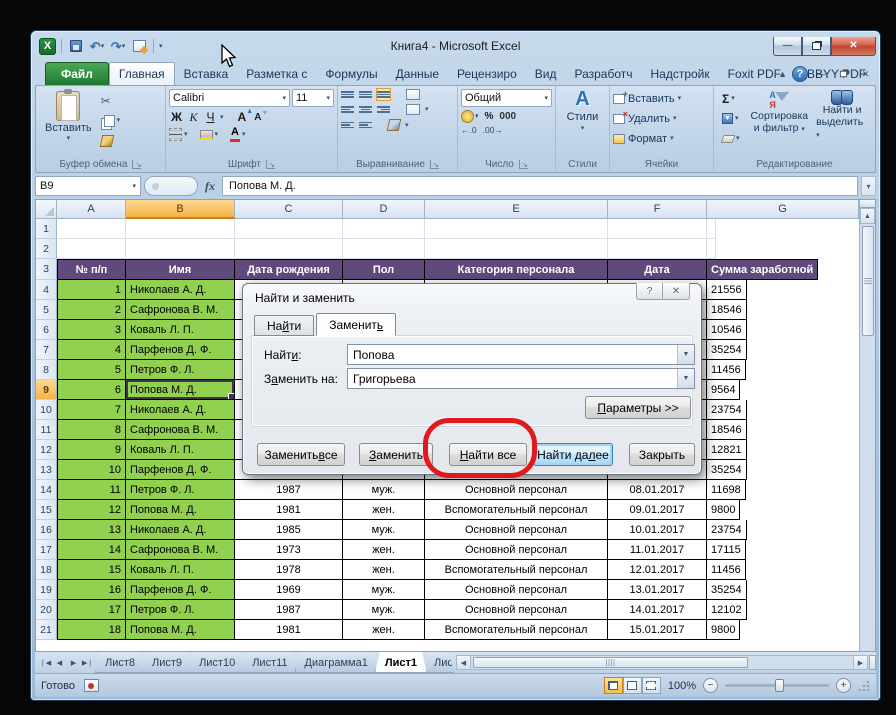 The width and height of the screenshot is (896, 715). Describe the element at coordinates (289, 570) in the screenshot. I see `cell-C18: 1978` at that location.